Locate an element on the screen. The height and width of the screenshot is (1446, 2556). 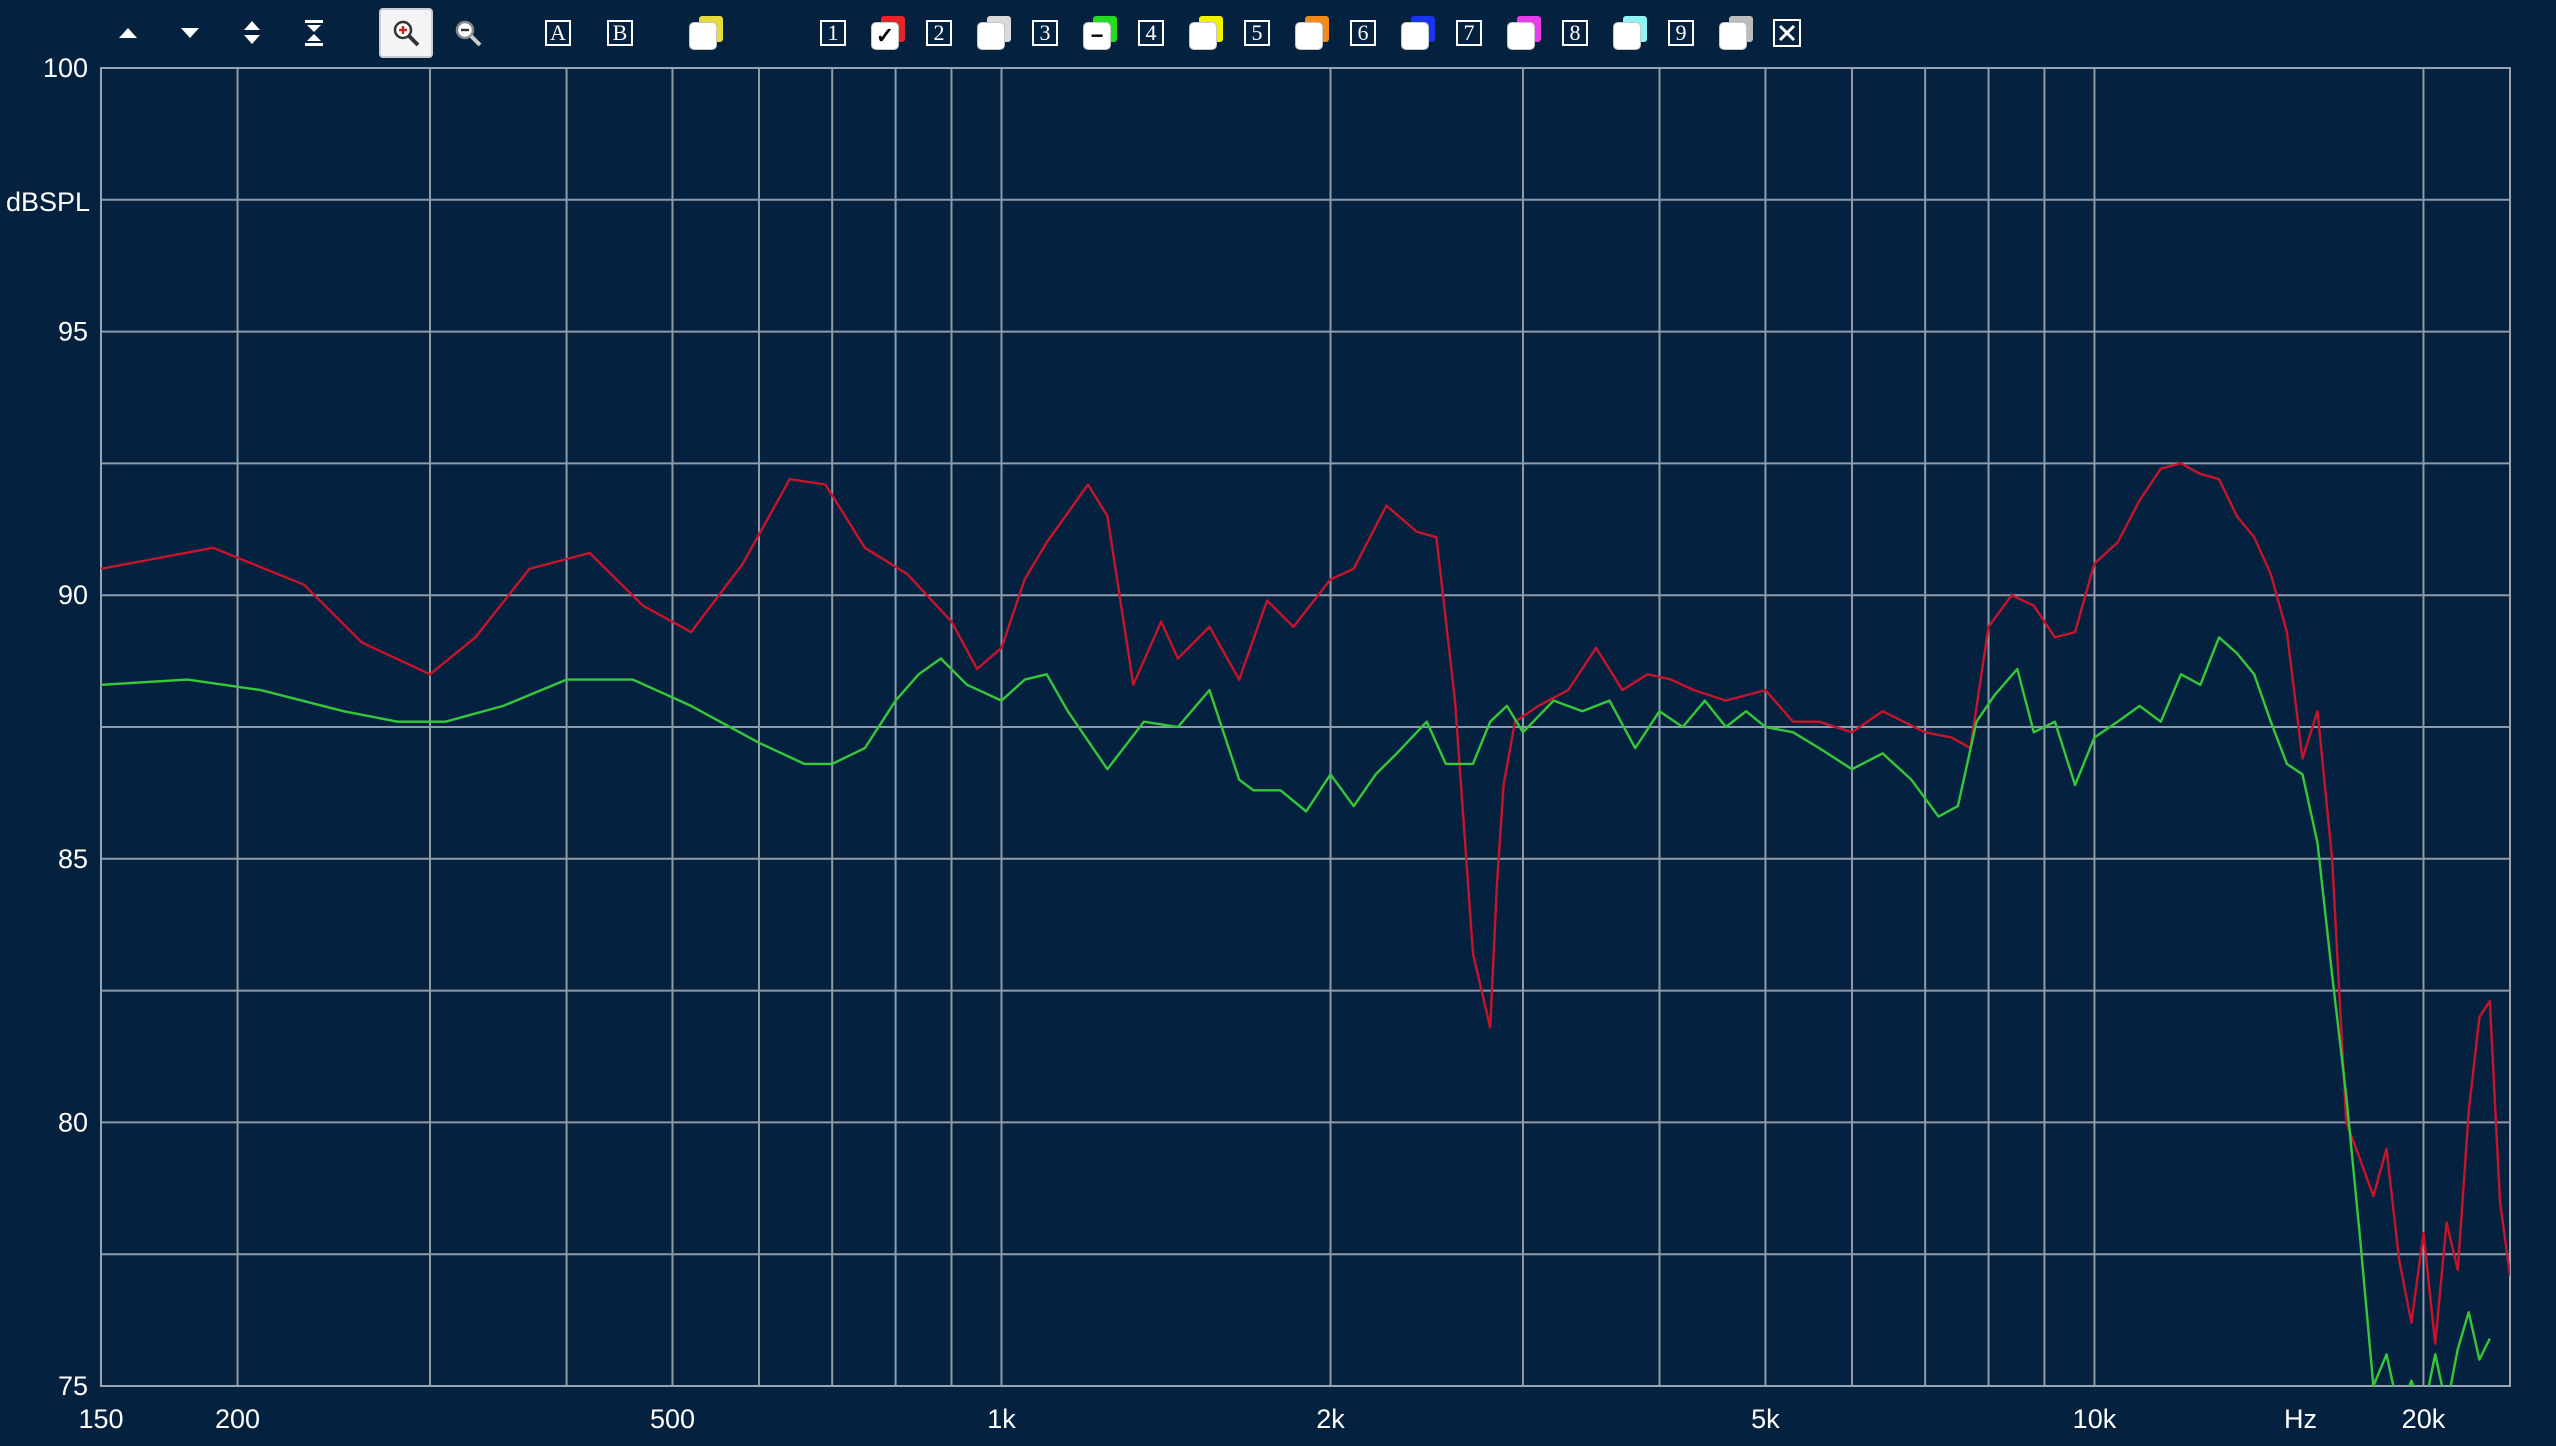
trace-number: 4 is located at coordinates (1151, 33).